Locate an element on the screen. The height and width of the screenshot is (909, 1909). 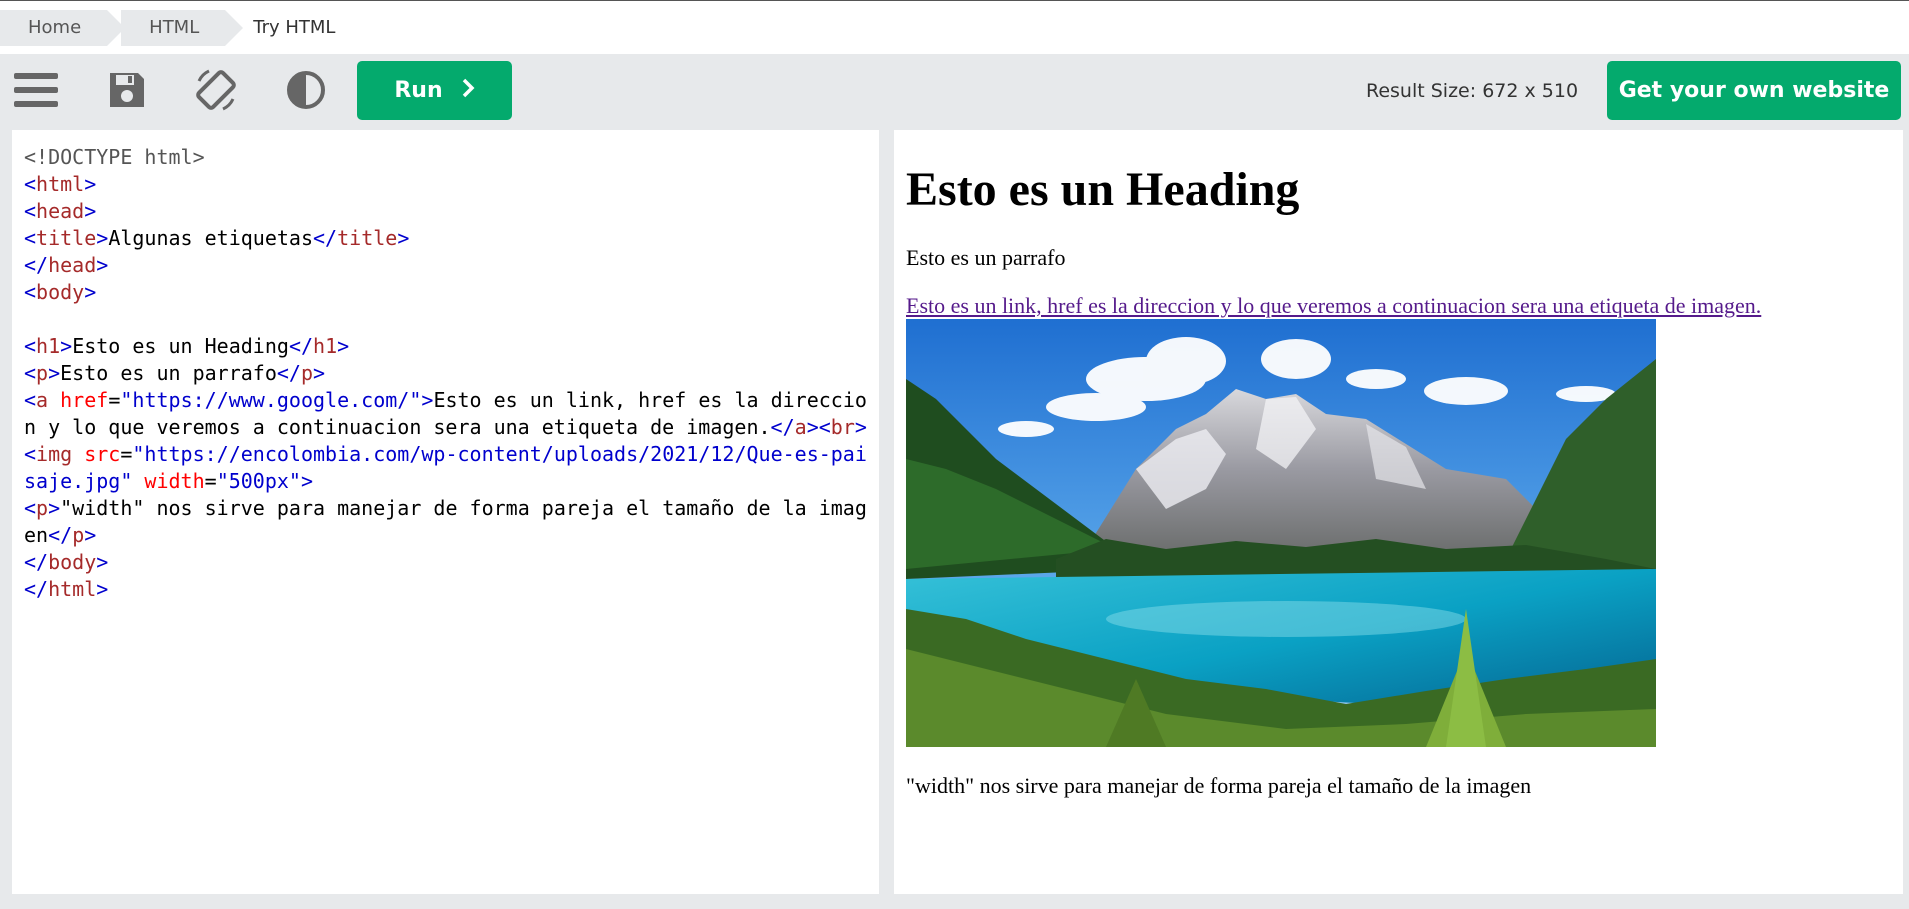
code-token: "https://www.google.com/" is located at coordinates (271, 400).